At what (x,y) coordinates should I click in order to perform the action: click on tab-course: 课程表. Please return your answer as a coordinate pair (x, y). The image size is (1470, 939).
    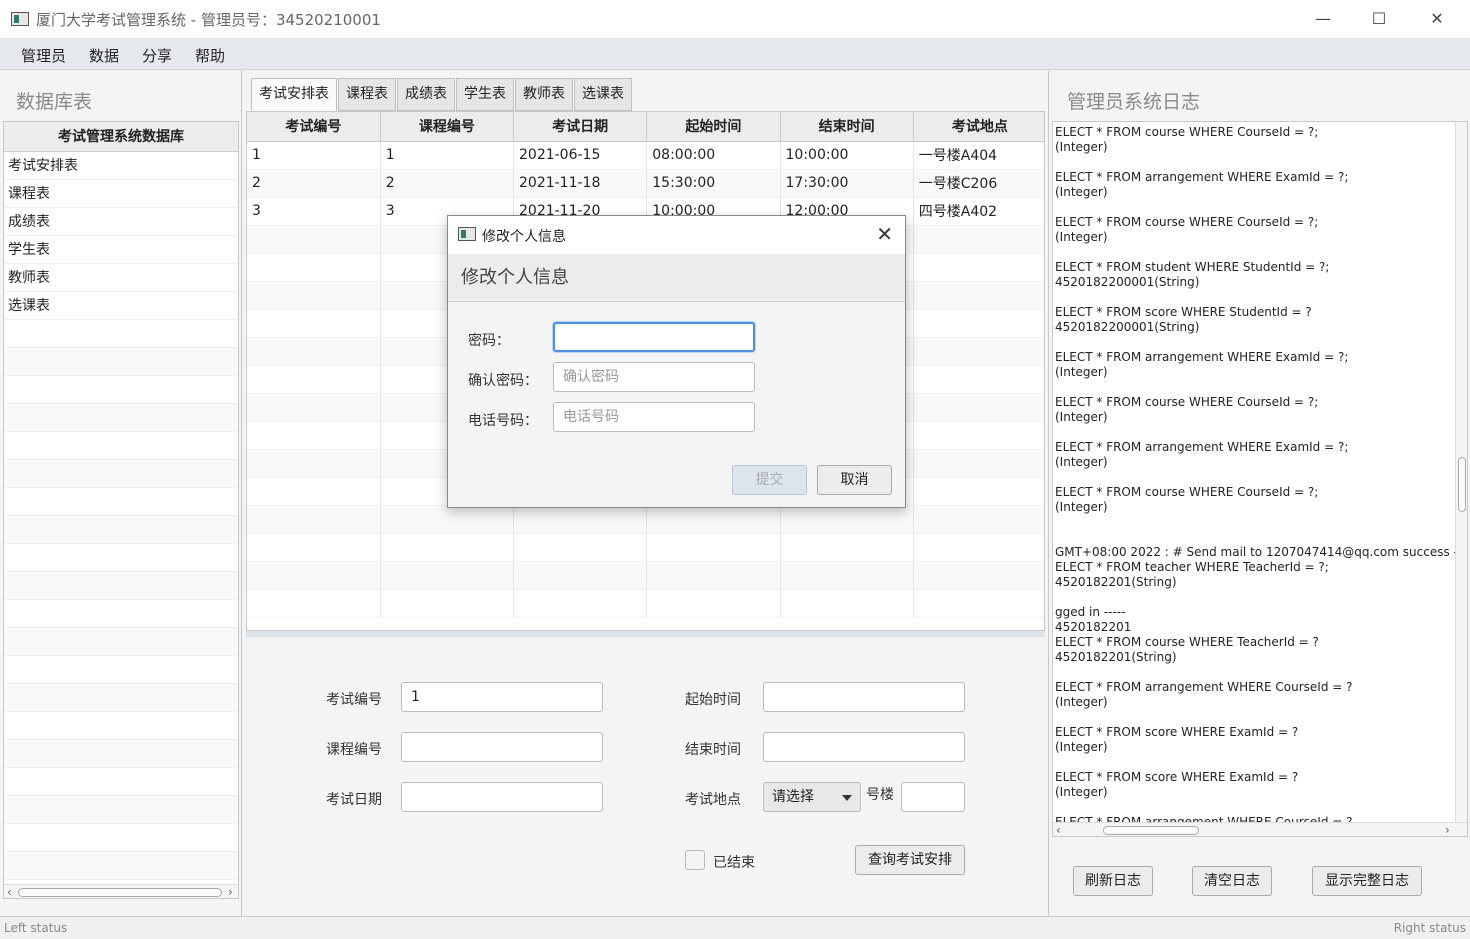
    Looking at the image, I should click on (367, 94).